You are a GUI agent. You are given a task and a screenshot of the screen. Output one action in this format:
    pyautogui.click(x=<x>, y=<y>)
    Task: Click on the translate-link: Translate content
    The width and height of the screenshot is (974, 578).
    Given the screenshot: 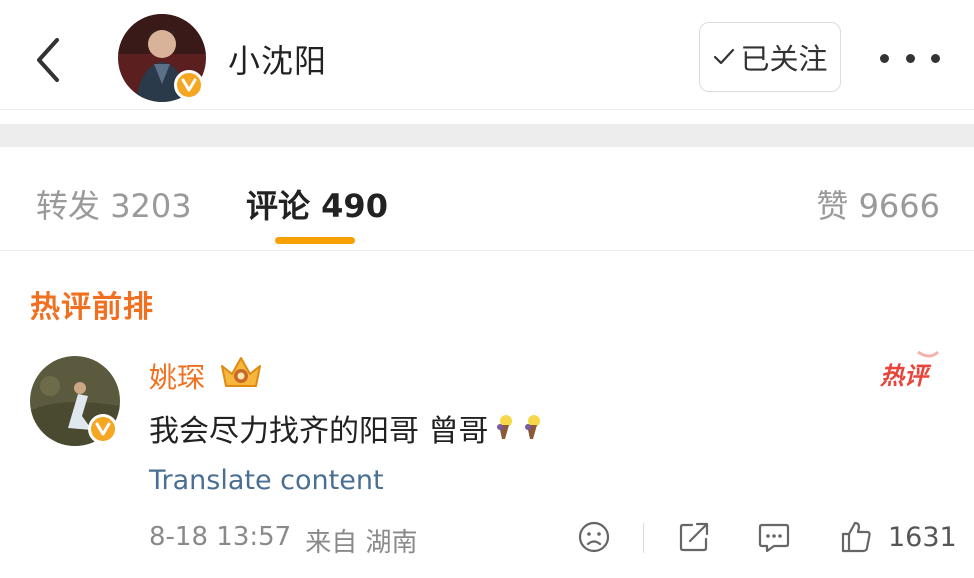 What is the action you would take?
    pyautogui.click(x=266, y=480)
    